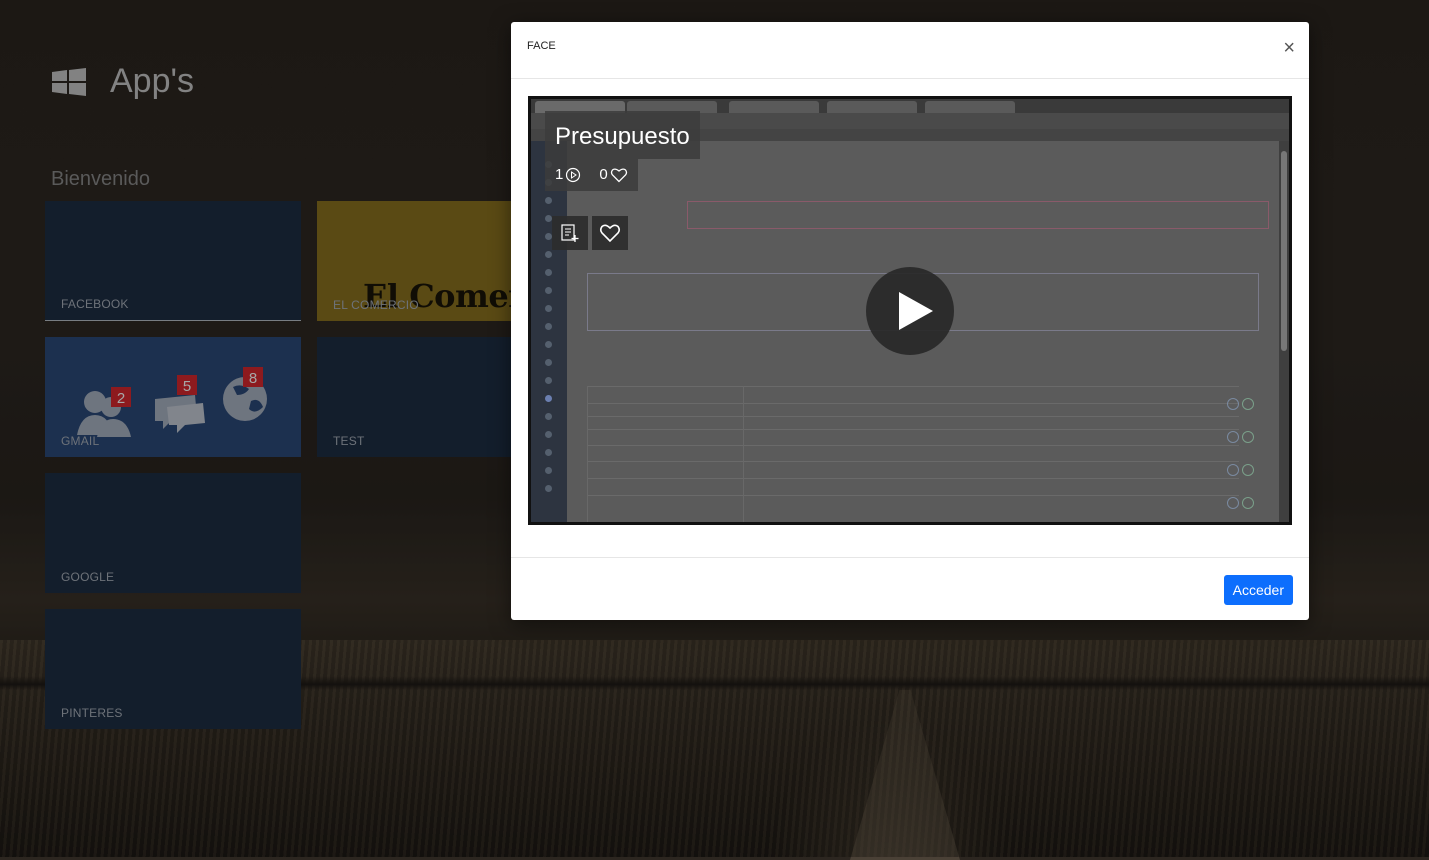 This screenshot has height=860, width=1429. I want to click on likes-count: 0, so click(603, 174).